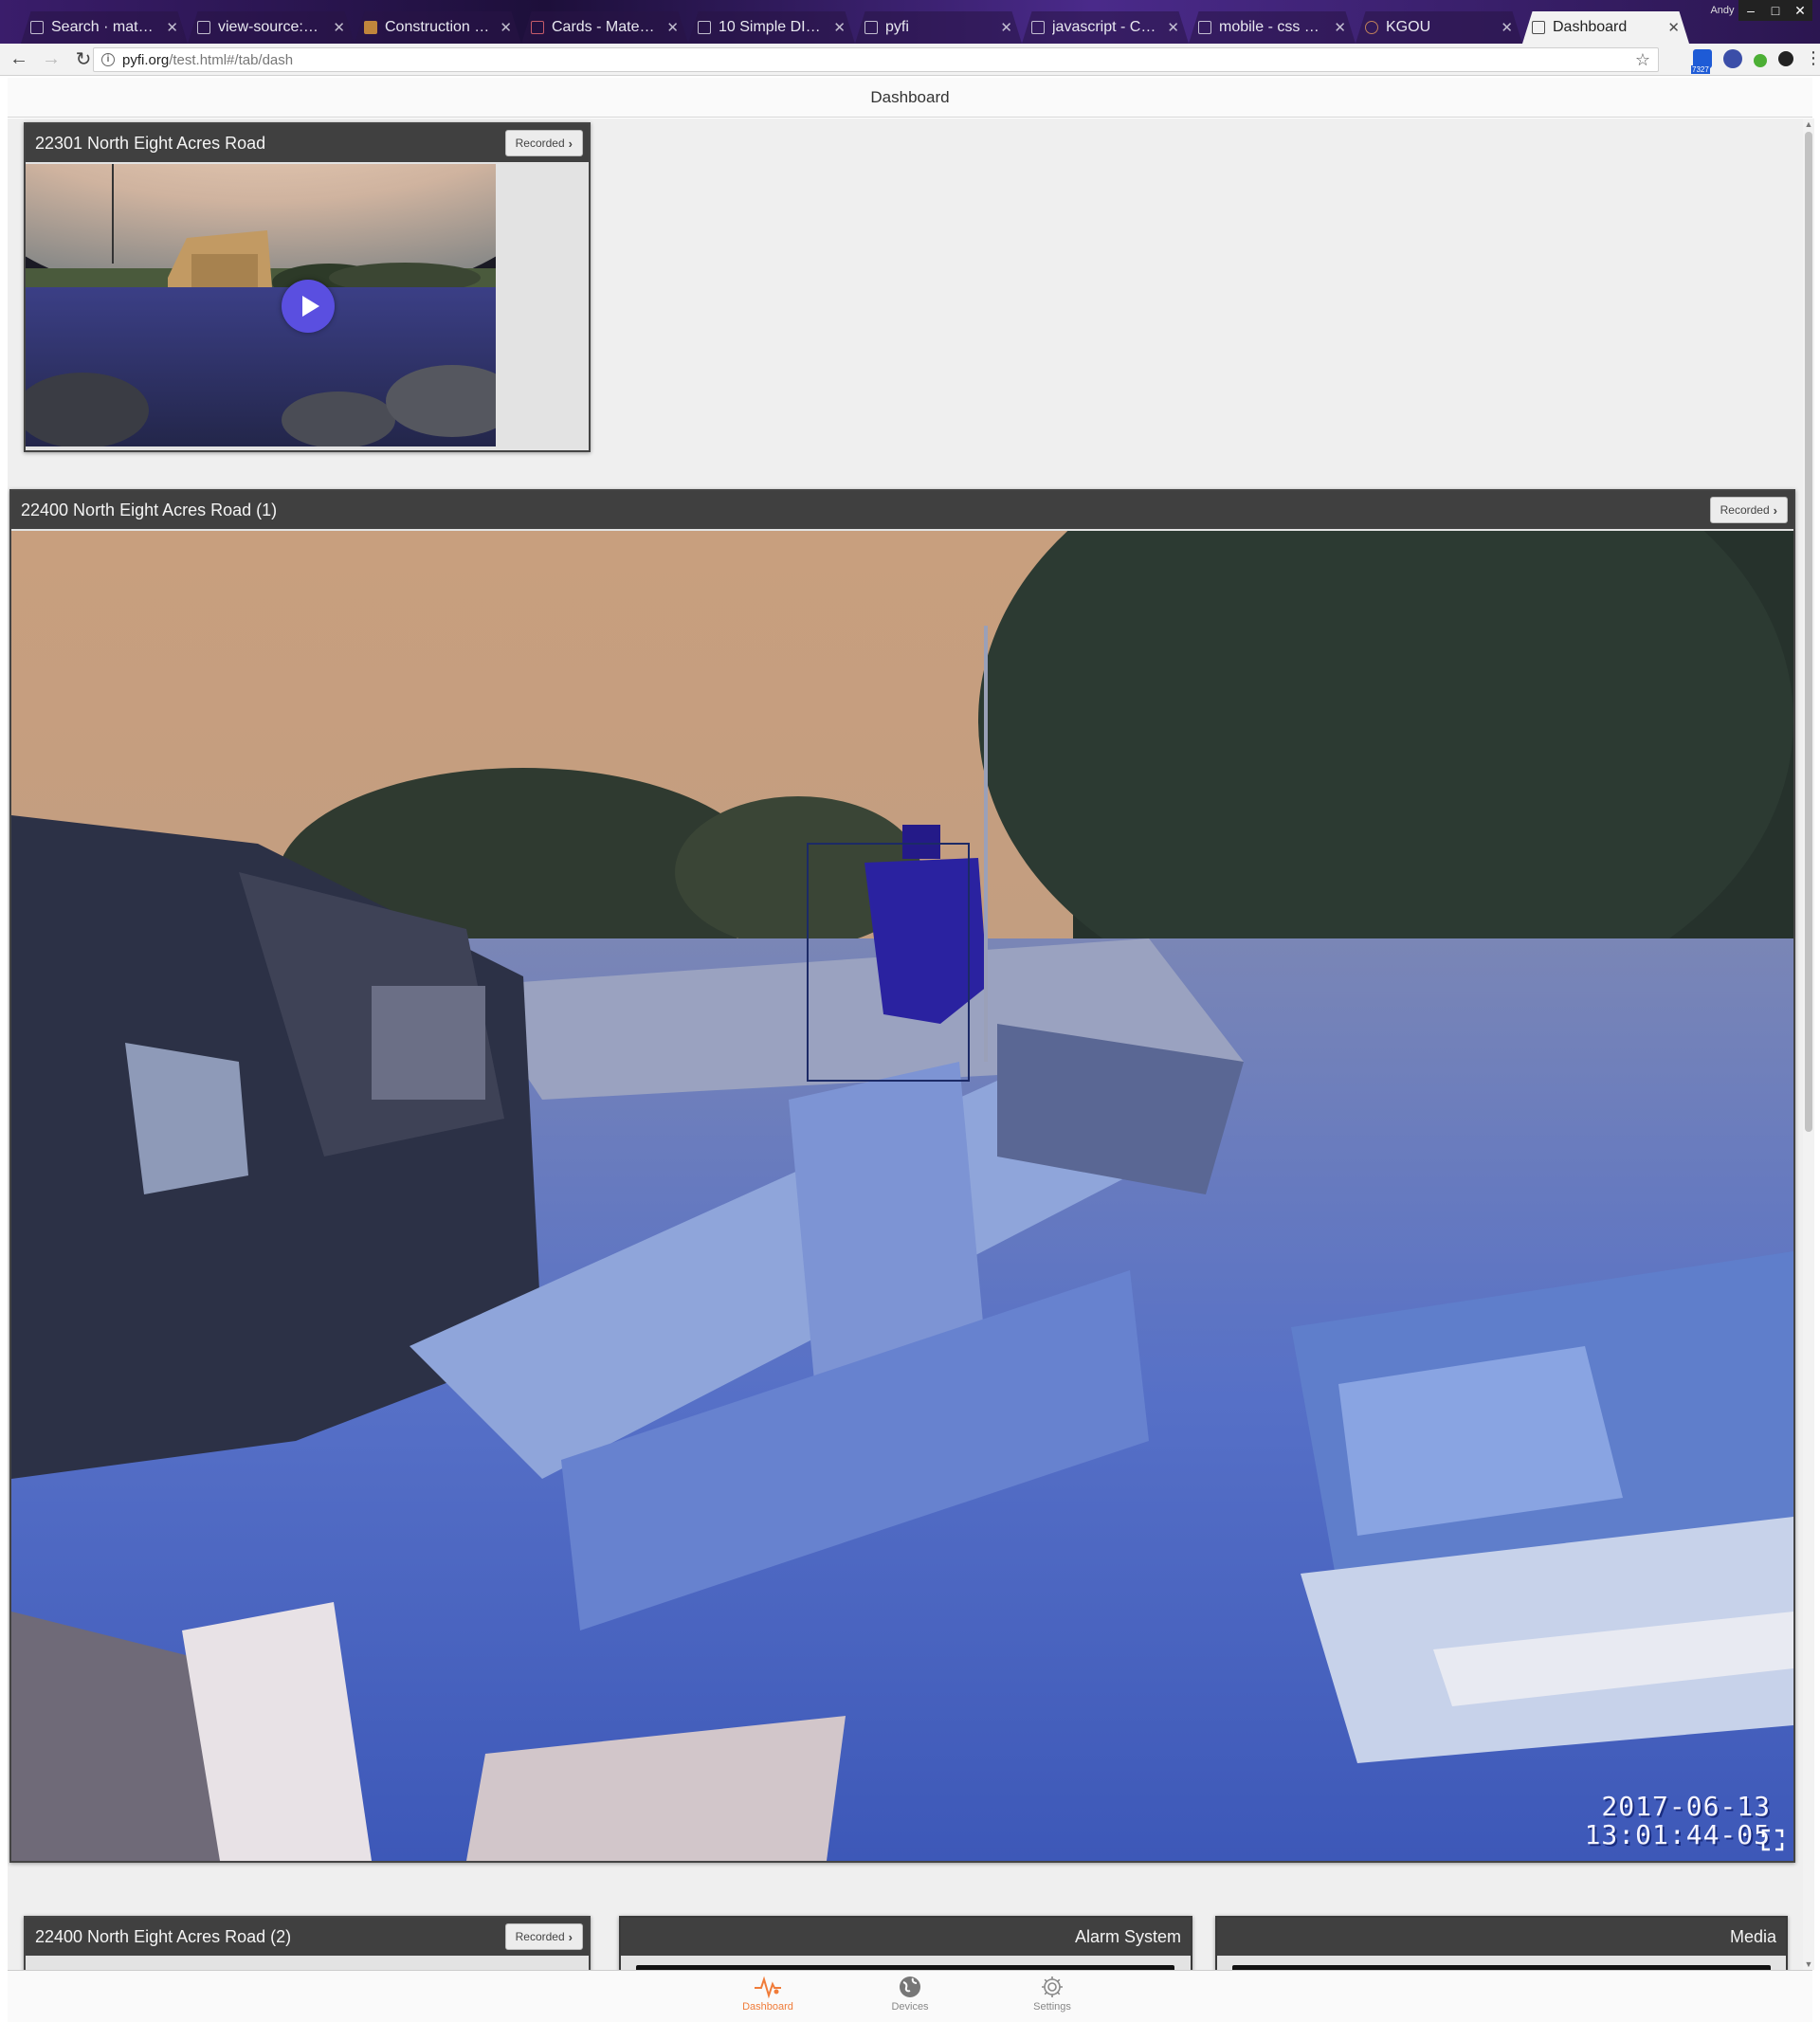  What do you see at coordinates (537, 27) in the screenshot?
I see `materialize-icon` at bounding box center [537, 27].